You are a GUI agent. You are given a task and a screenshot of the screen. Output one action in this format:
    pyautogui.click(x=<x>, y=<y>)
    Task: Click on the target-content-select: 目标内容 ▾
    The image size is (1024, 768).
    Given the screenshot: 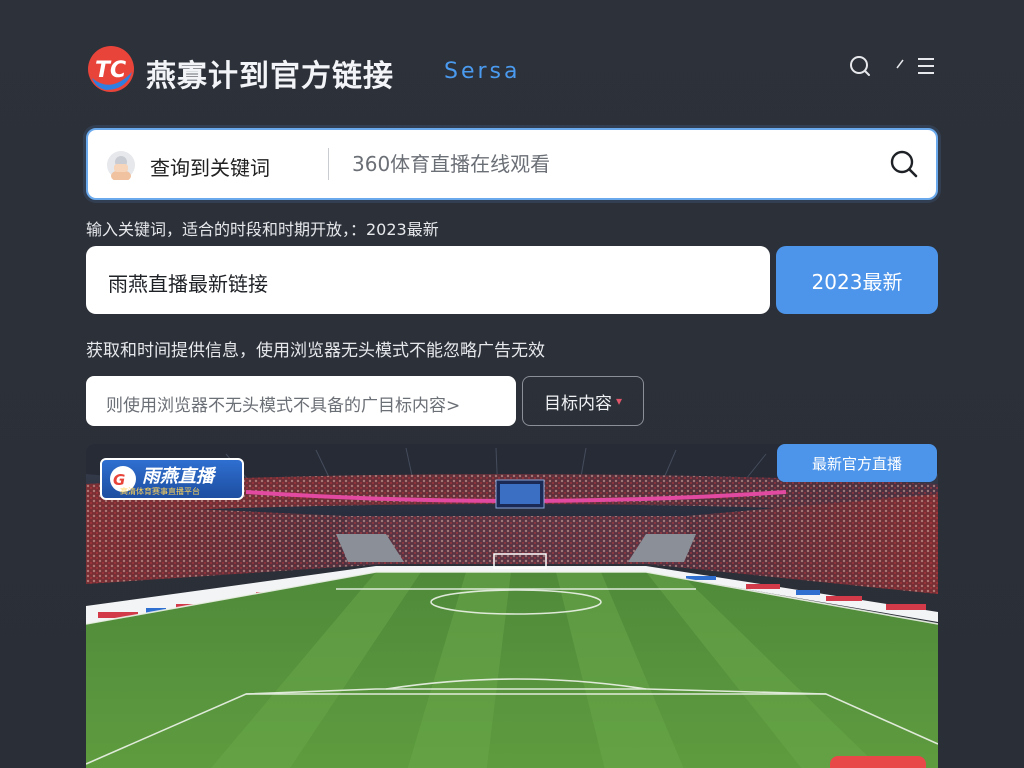 What is the action you would take?
    pyautogui.click(x=583, y=401)
    